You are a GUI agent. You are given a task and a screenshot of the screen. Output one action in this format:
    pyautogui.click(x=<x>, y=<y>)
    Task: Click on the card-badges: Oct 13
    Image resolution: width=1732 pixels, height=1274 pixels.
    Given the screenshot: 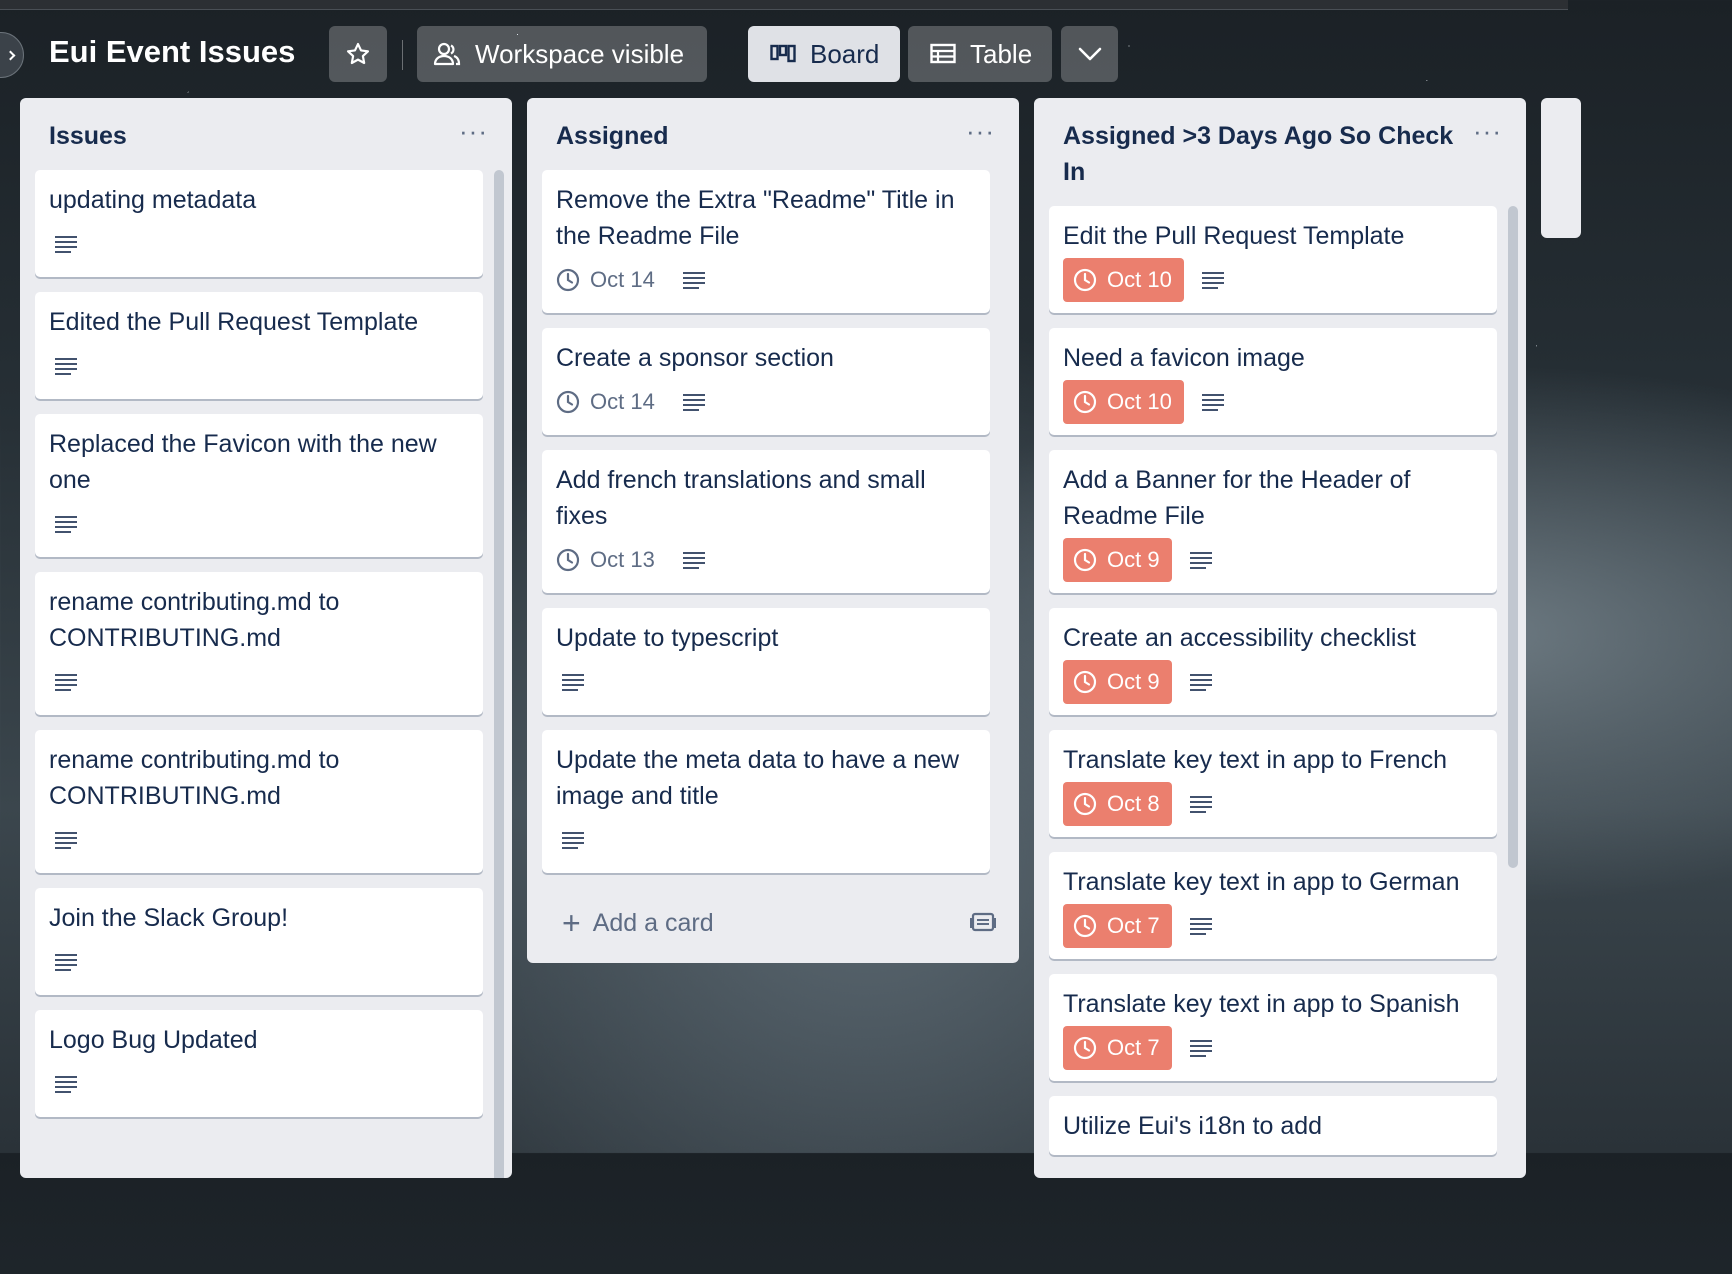 What is the action you would take?
    pyautogui.click(x=766, y=560)
    